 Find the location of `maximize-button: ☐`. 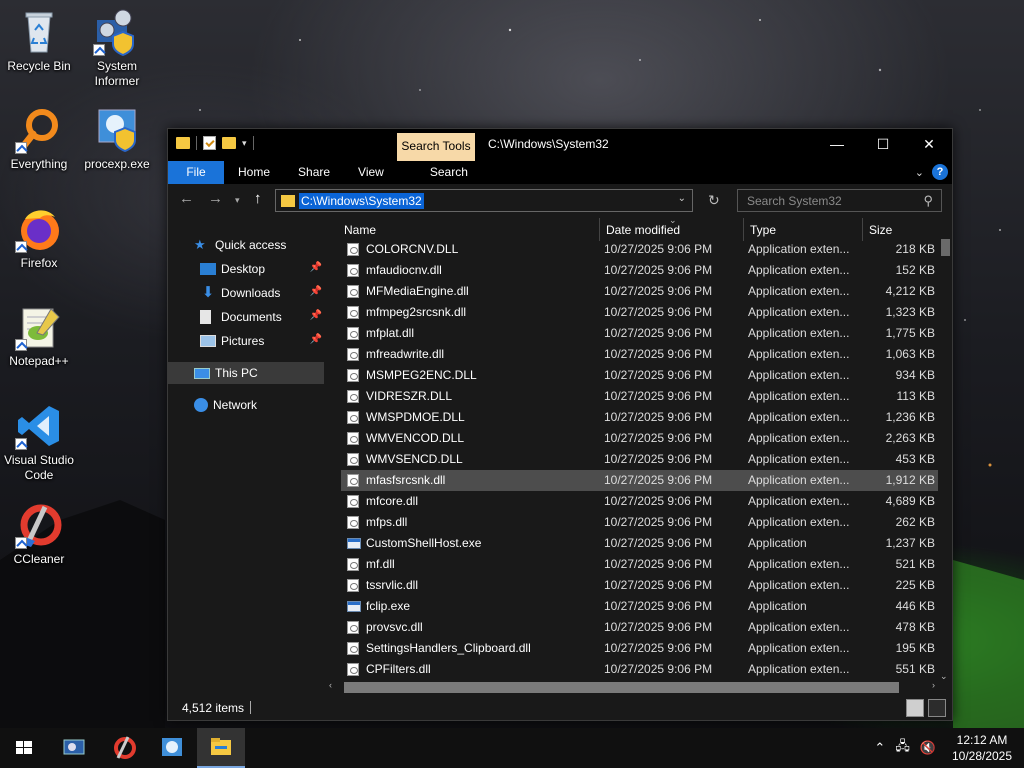

maximize-button: ☐ is located at coordinates (883, 144).